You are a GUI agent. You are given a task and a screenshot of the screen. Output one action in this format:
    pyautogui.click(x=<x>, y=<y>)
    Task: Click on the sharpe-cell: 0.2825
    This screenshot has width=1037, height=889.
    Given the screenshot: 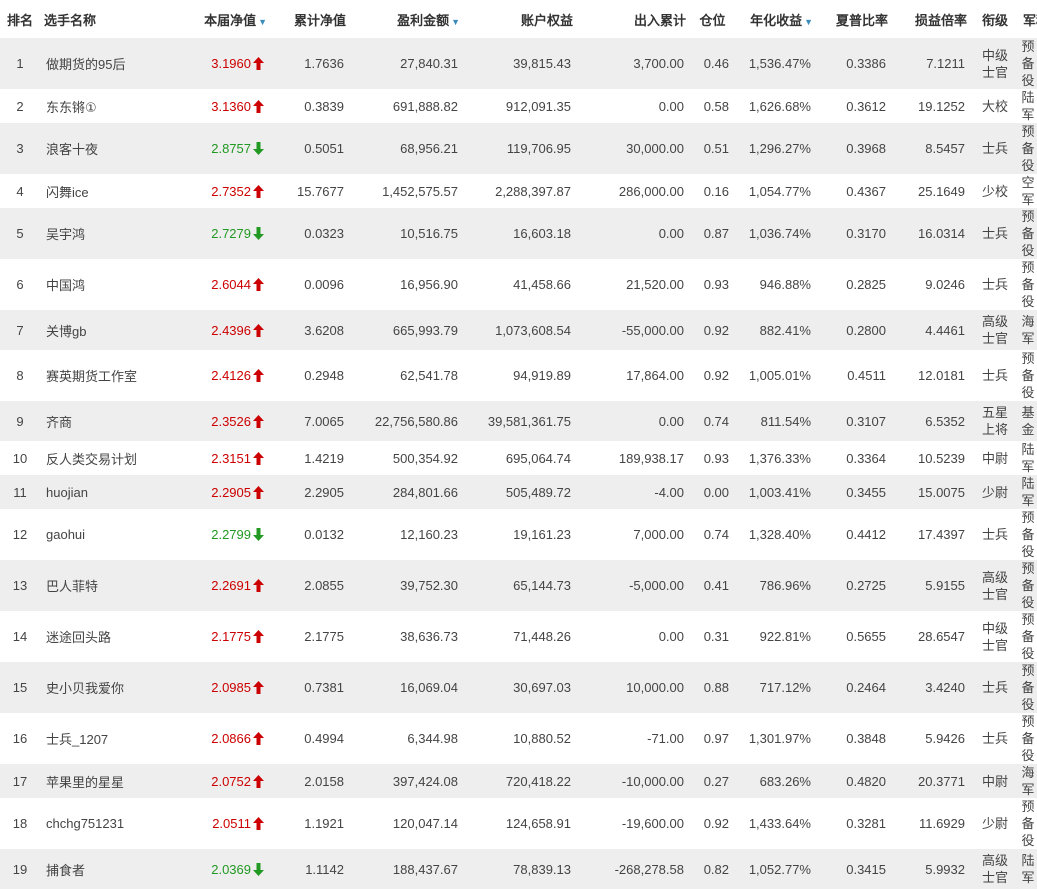 What is the action you would take?
    pyautogui.click(x=854, y=284)
    